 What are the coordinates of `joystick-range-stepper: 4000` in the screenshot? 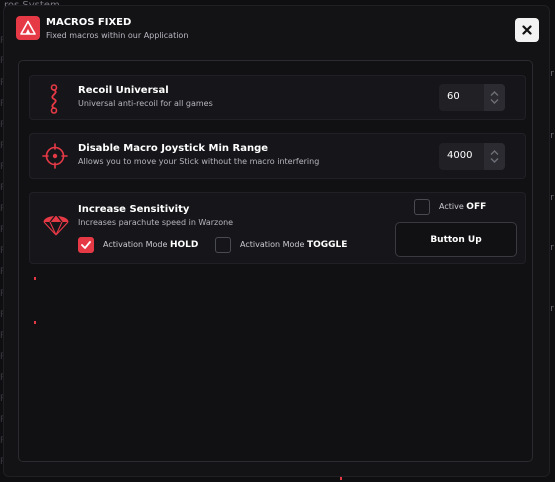 It's located at (472, 156).